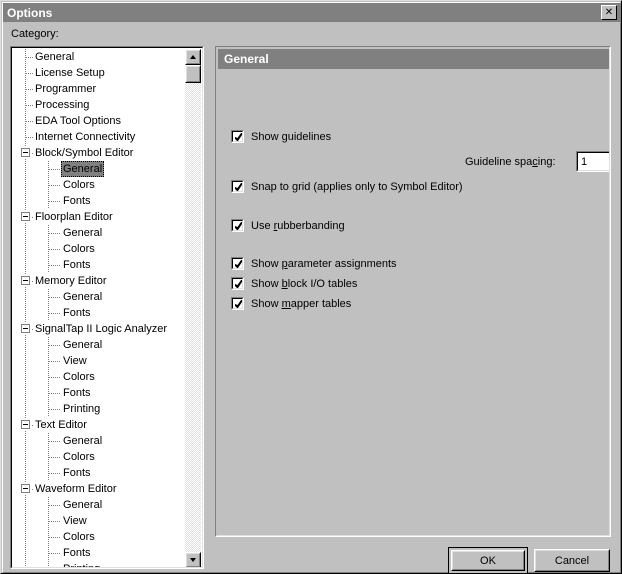 This screenshot has height=574, width=622. I want to click on scroll-down-button-face, so click(193, 560).